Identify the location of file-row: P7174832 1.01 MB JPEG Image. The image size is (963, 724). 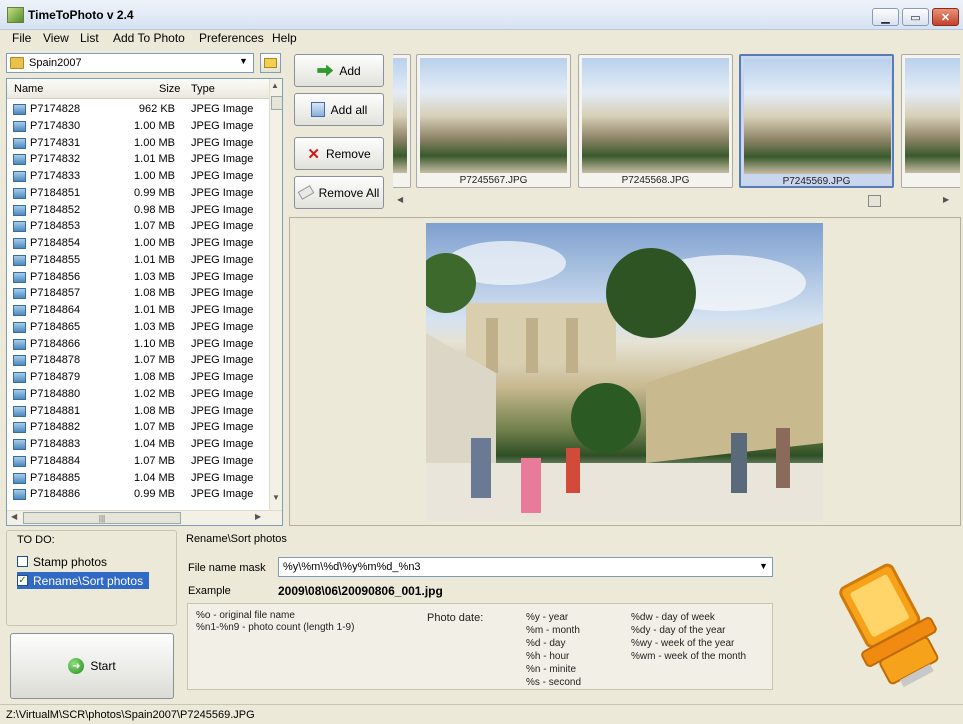
(138, 159).